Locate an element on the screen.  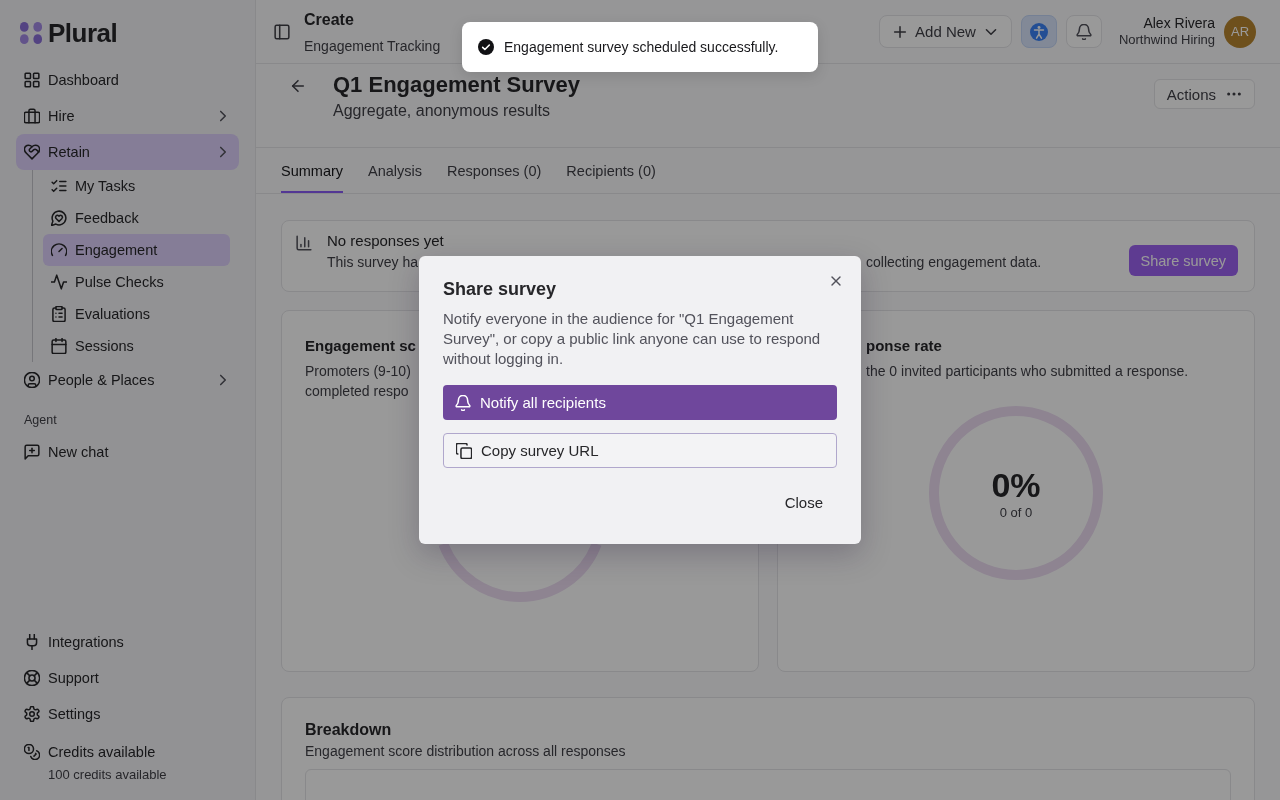
heart-icon is located at coordinates (32, 152).